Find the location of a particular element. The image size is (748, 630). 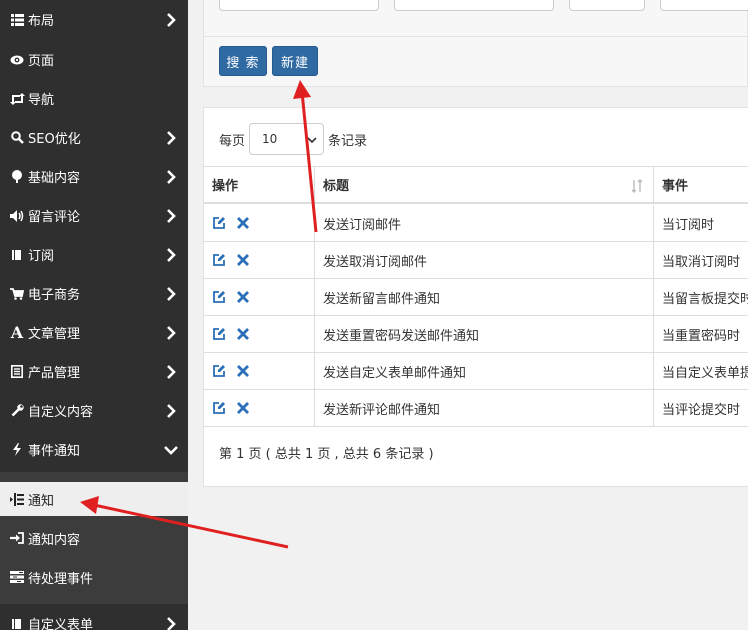

table-row: 发送订阅邮件 当订阅时 is located at coordinates (476, 223).